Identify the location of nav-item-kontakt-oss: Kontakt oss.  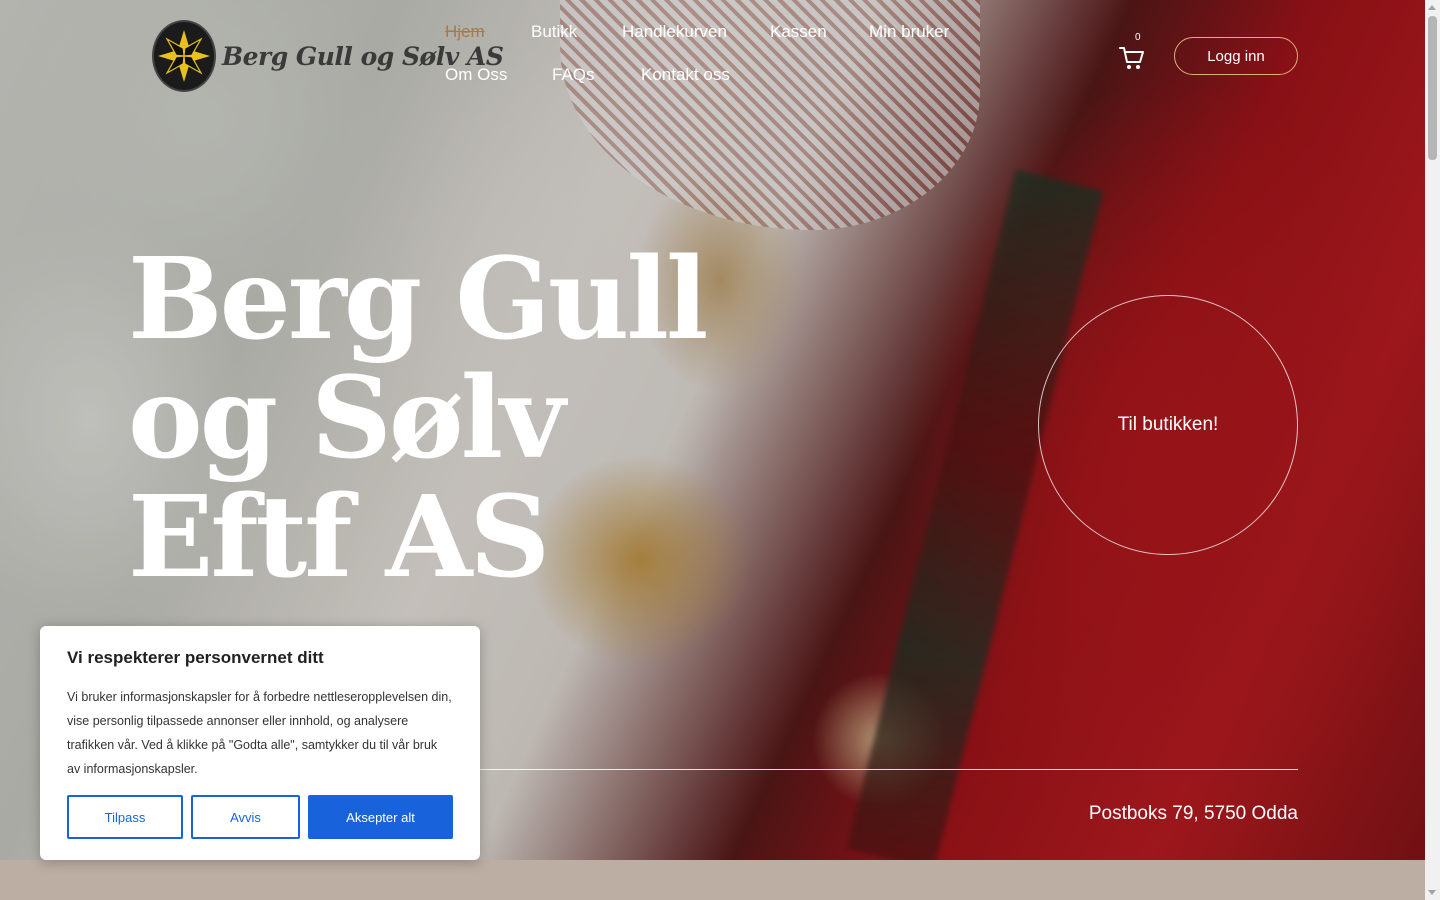
(685, 75).